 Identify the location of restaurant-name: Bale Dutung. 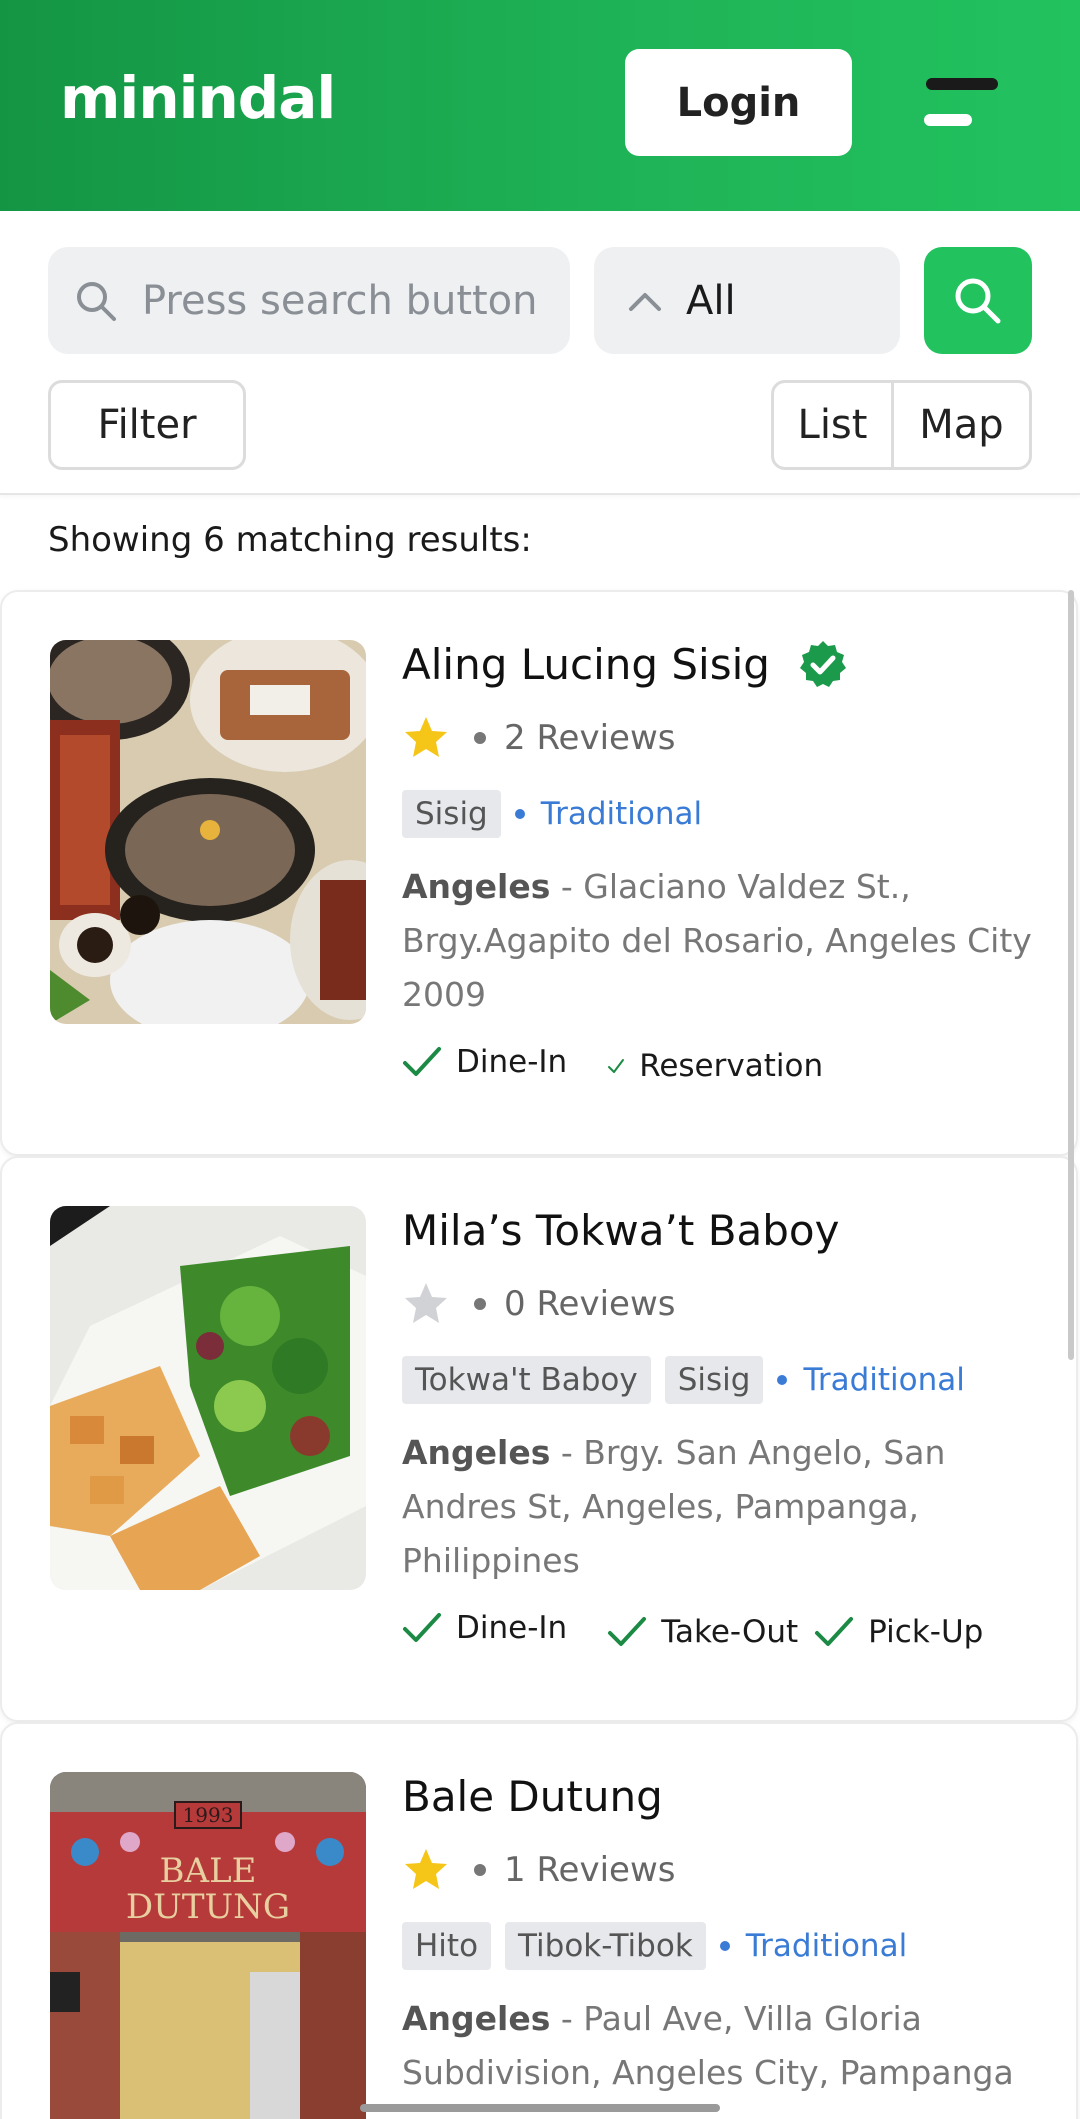
(532, 1796).